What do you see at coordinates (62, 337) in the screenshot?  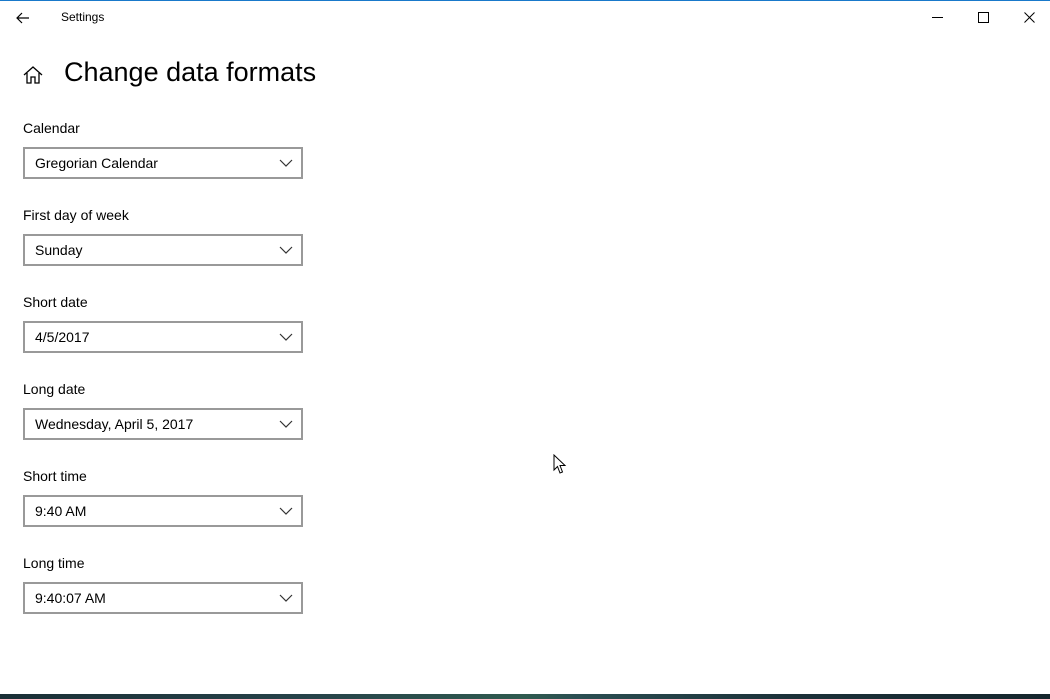 I see `short-date-value: 4/5/2017` at bounding box center [62, 337].